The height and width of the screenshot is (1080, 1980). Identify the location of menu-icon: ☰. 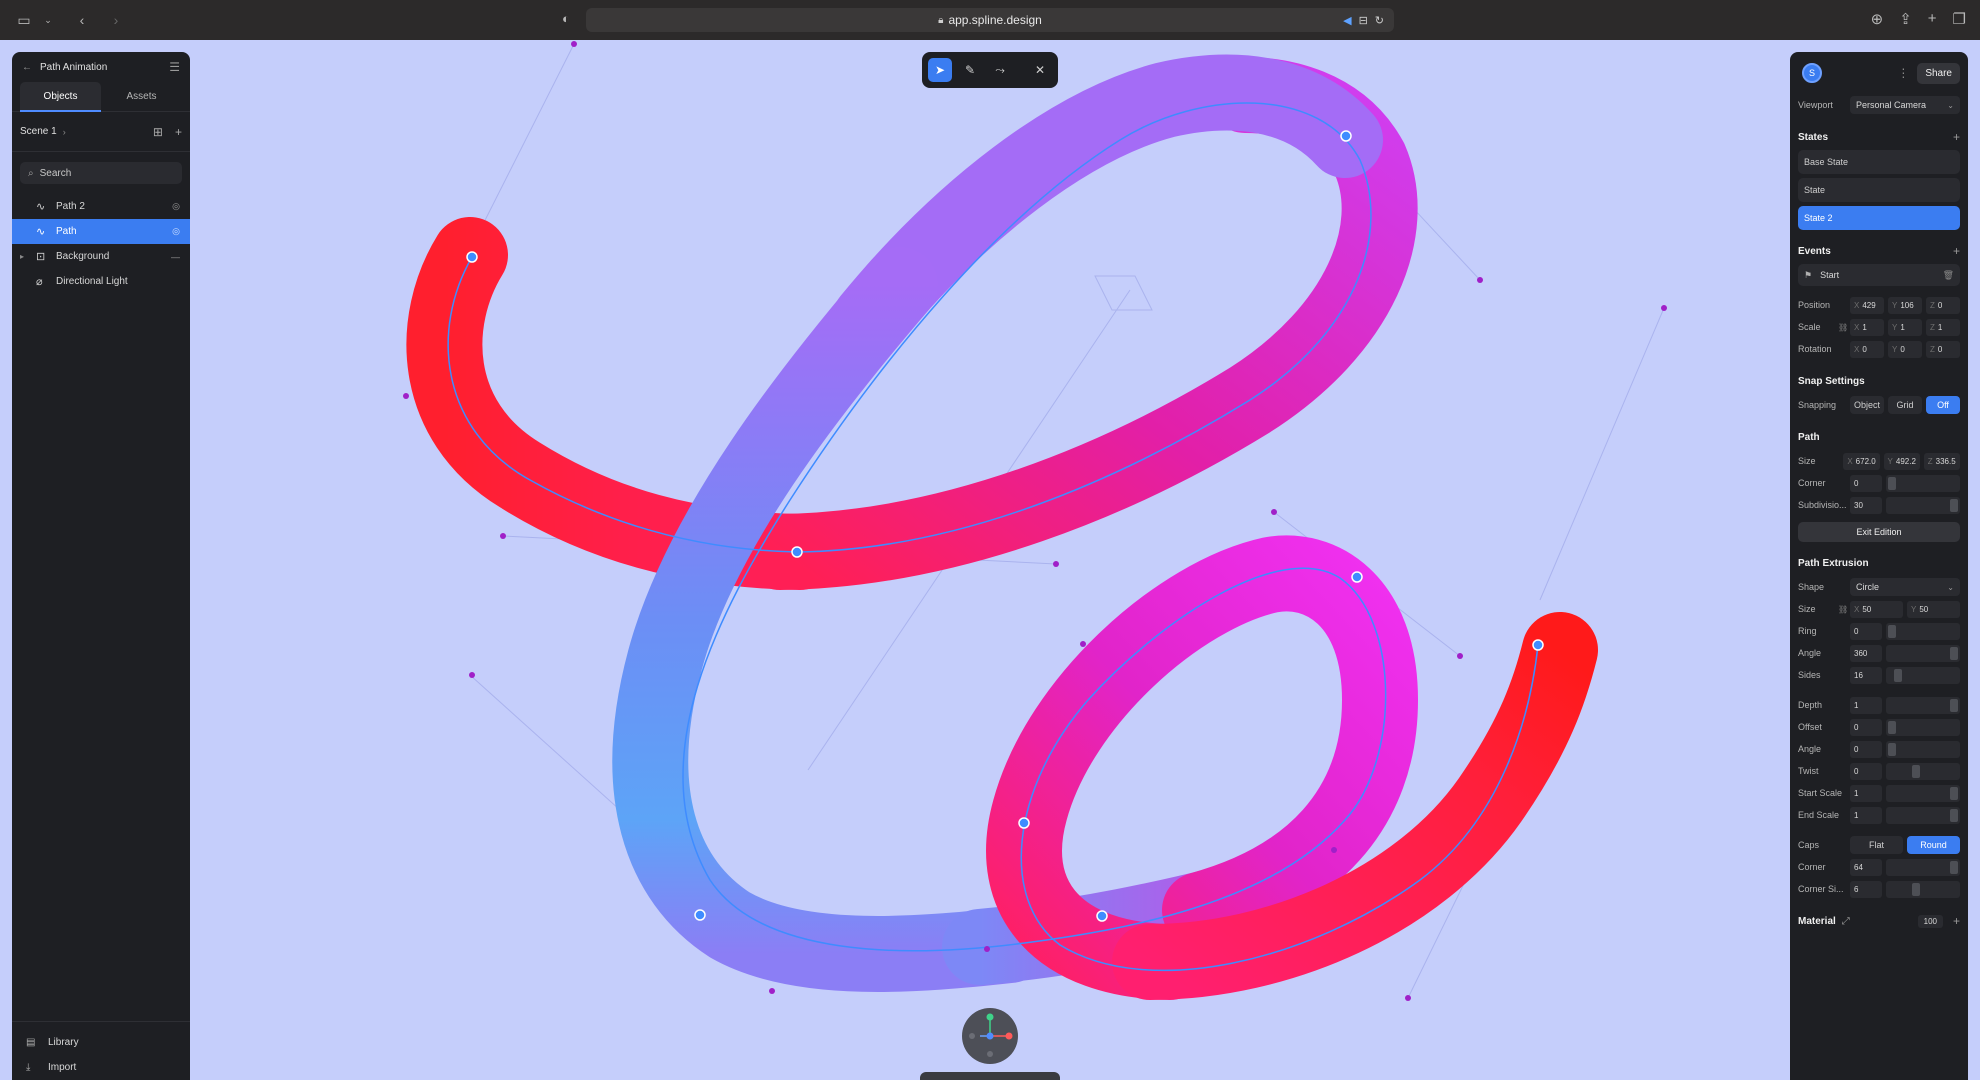
(174, 67).